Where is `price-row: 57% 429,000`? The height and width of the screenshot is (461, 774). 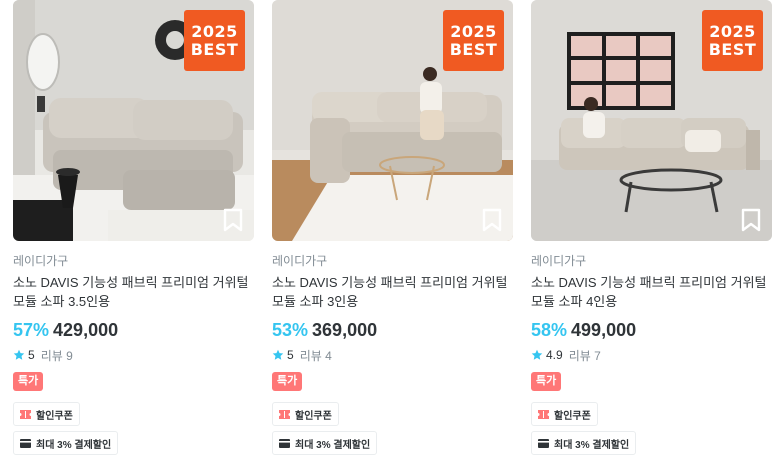
price-row: 57% 429,000 is located at coordinates (133, 330).